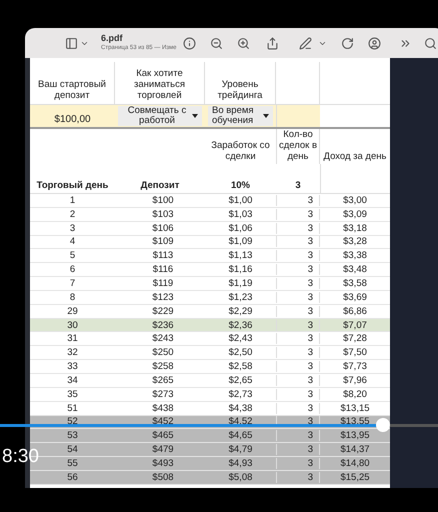 The image size is (438, 512). I want to click on table-cell: $109, so click(163, 242).